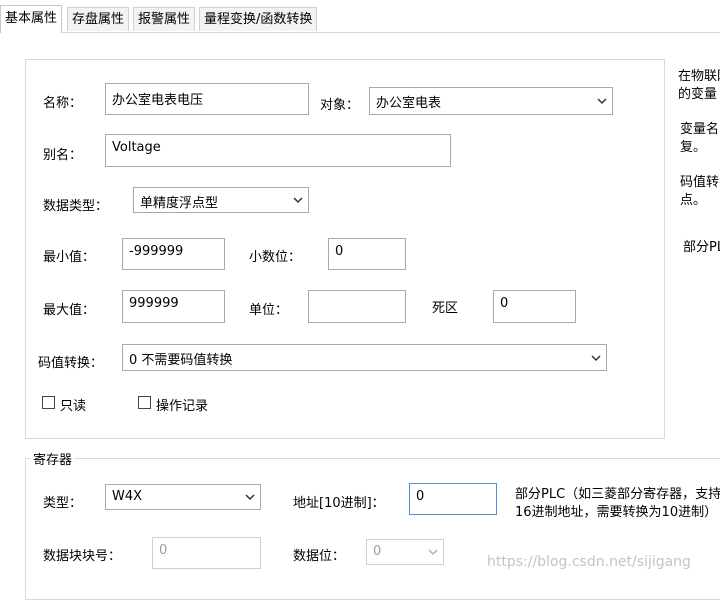 This screenshot has height=600, width=720. What do you see at coordinates (53, 458) in the screenshot?
I see `register-group-title: 寄存器` at bounding box center [53, 458].